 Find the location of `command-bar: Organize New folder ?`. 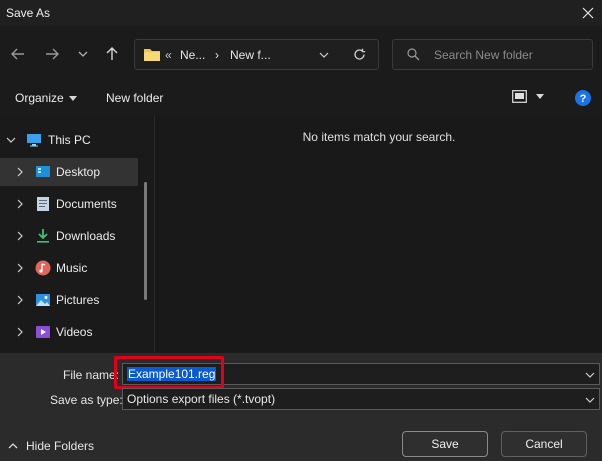

command-bar: Organize New folder ? is located at coordinates (301, 99).